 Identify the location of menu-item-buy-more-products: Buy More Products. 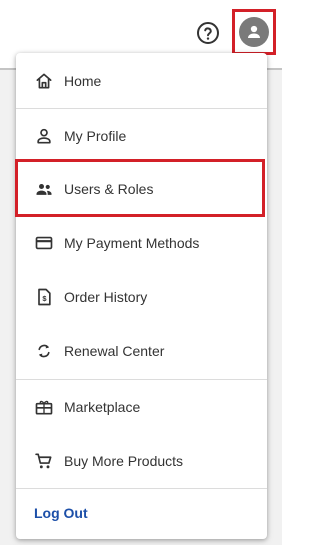
(141, 461).